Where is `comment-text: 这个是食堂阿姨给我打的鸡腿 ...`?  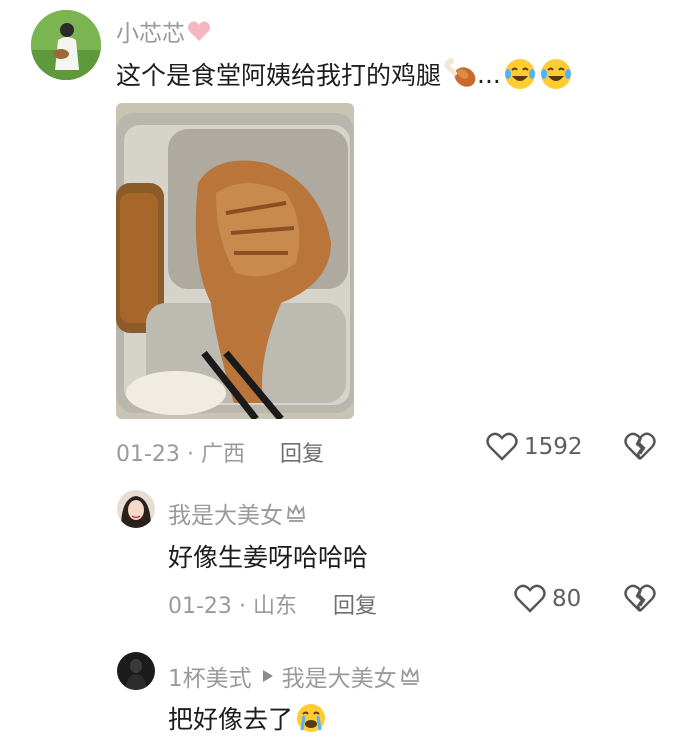
comment-text: 这个是食堂阿姨给我打的鸡腿 ... is located at coordinates (344, 74).